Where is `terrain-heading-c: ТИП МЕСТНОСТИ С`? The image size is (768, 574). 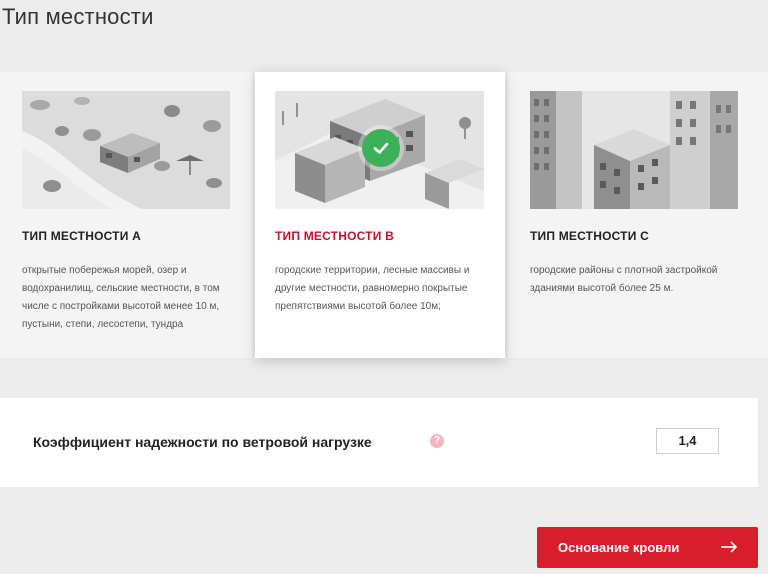 terrain-heading-c: ТИП МЕСТНОСТИ С is located at coordinates (589, 236).